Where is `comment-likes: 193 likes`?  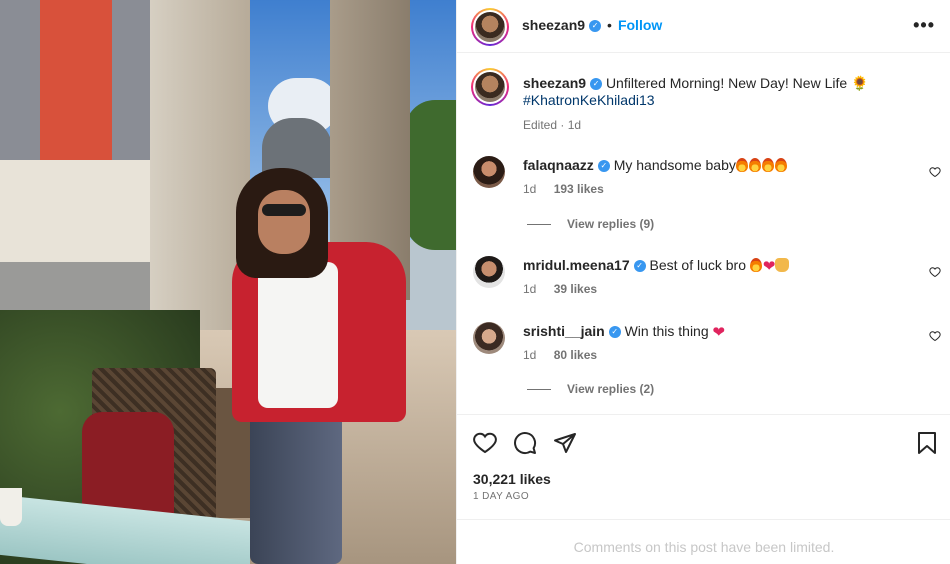
comment-likes: 193 likes is located at coordinates (579, 189).